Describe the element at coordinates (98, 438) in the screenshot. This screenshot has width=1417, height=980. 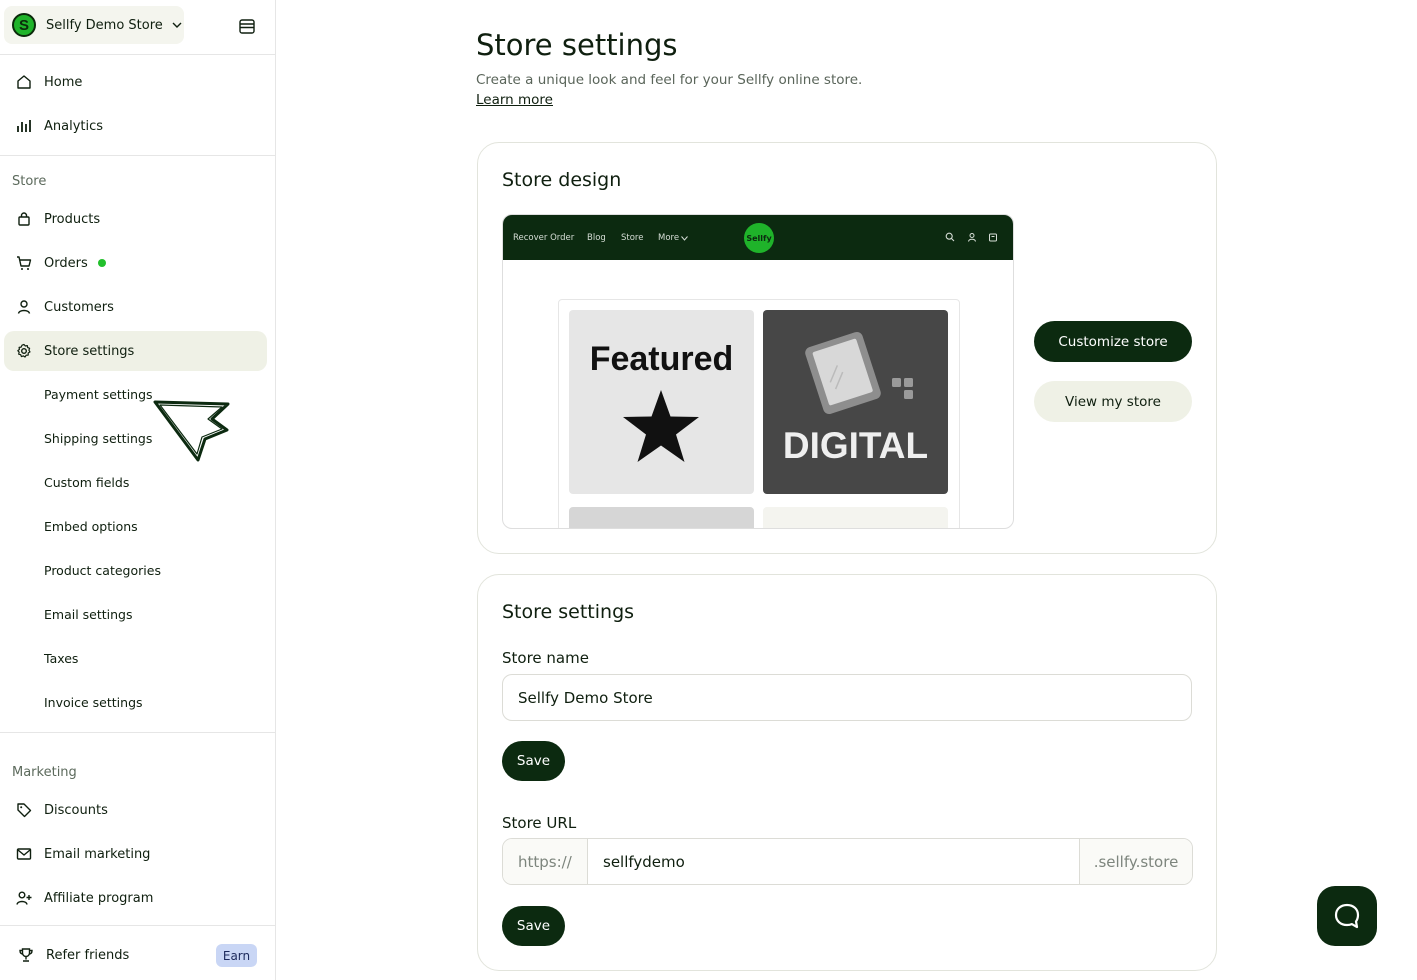
I see `sidebar-subitem-shipping-settings: Shipping settings` at that location.